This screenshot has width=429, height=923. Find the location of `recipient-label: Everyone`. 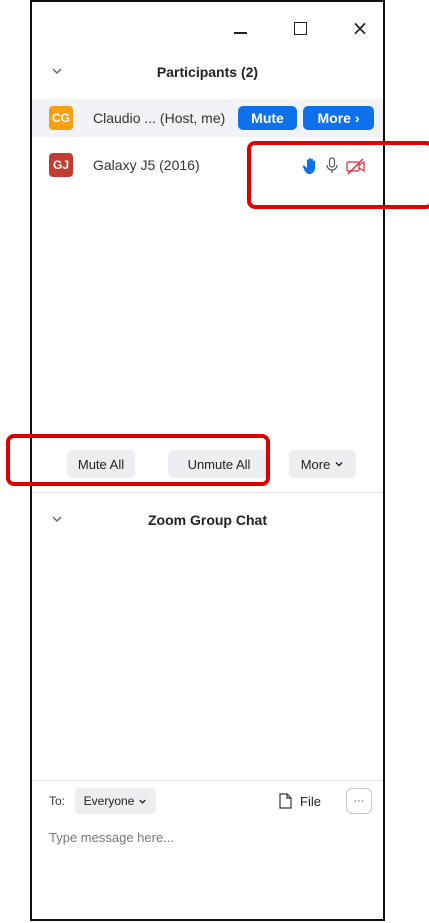

recipient-label: Everyone is located at coordinates (109, 801).